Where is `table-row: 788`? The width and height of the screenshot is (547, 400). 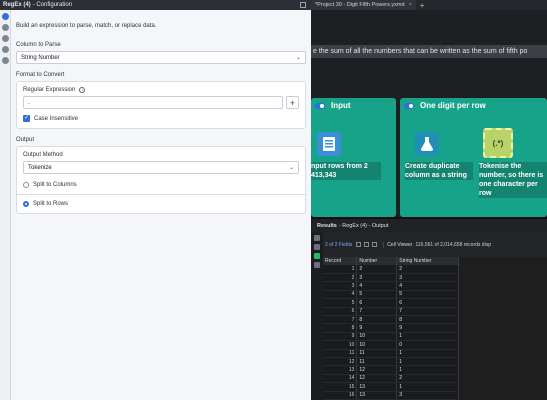
table-row: 788 is located at coordinates (391, 320).